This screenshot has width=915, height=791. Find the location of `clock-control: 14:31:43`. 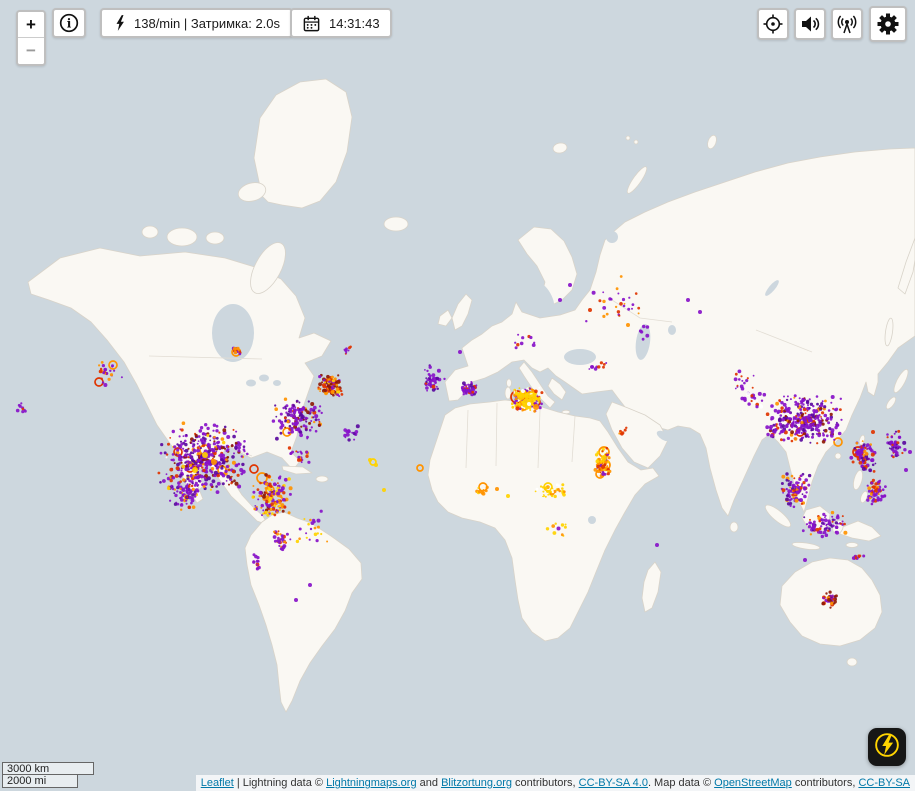

clock-control: 14:31:43 is located at coordinates (341, 23).